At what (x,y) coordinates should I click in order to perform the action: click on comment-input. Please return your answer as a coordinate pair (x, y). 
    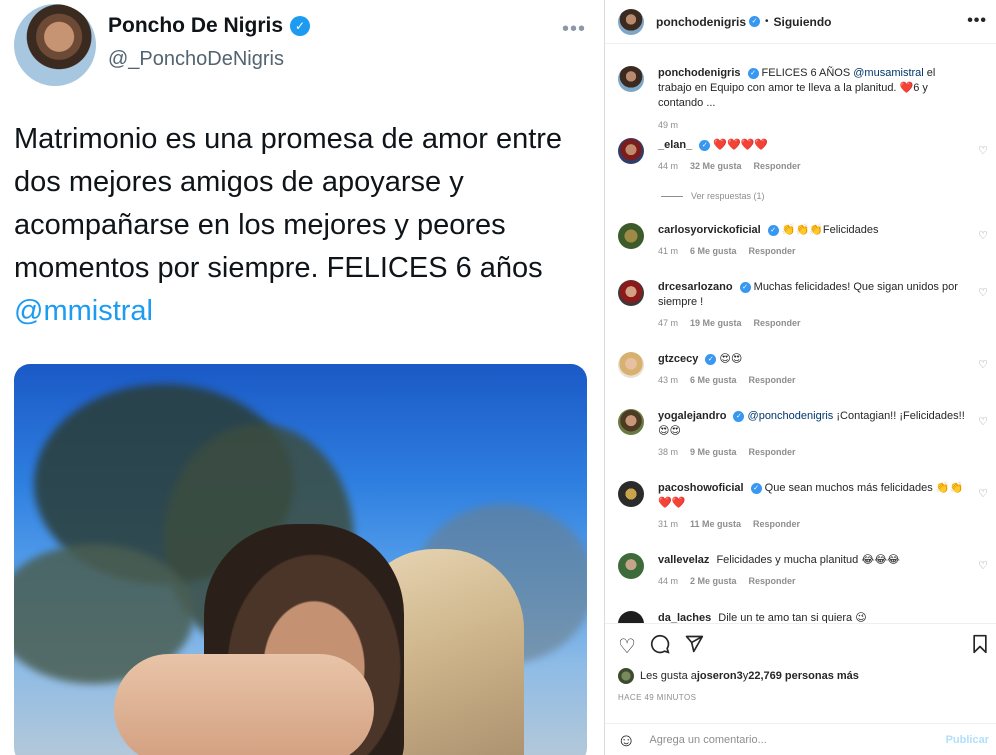
    Looking at the image, I should click on (789, 740).